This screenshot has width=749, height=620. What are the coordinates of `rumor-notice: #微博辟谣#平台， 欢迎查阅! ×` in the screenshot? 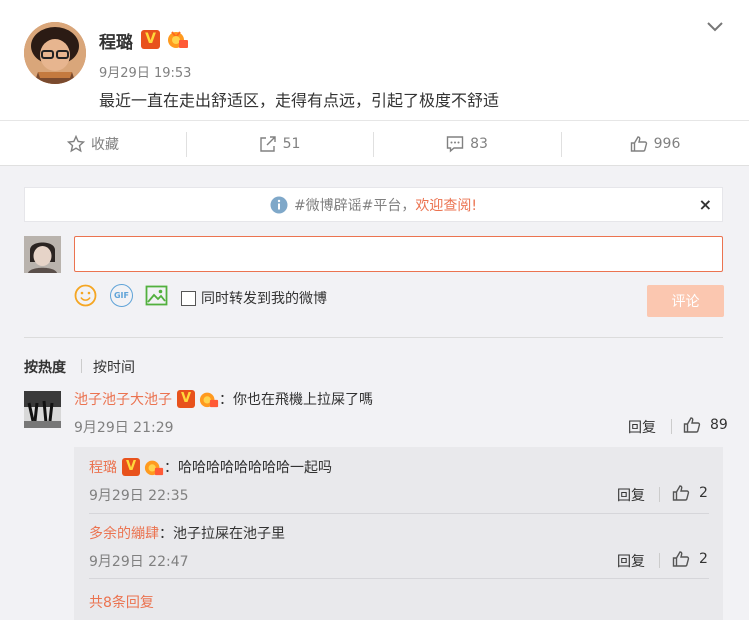 It's located at (373, 204).